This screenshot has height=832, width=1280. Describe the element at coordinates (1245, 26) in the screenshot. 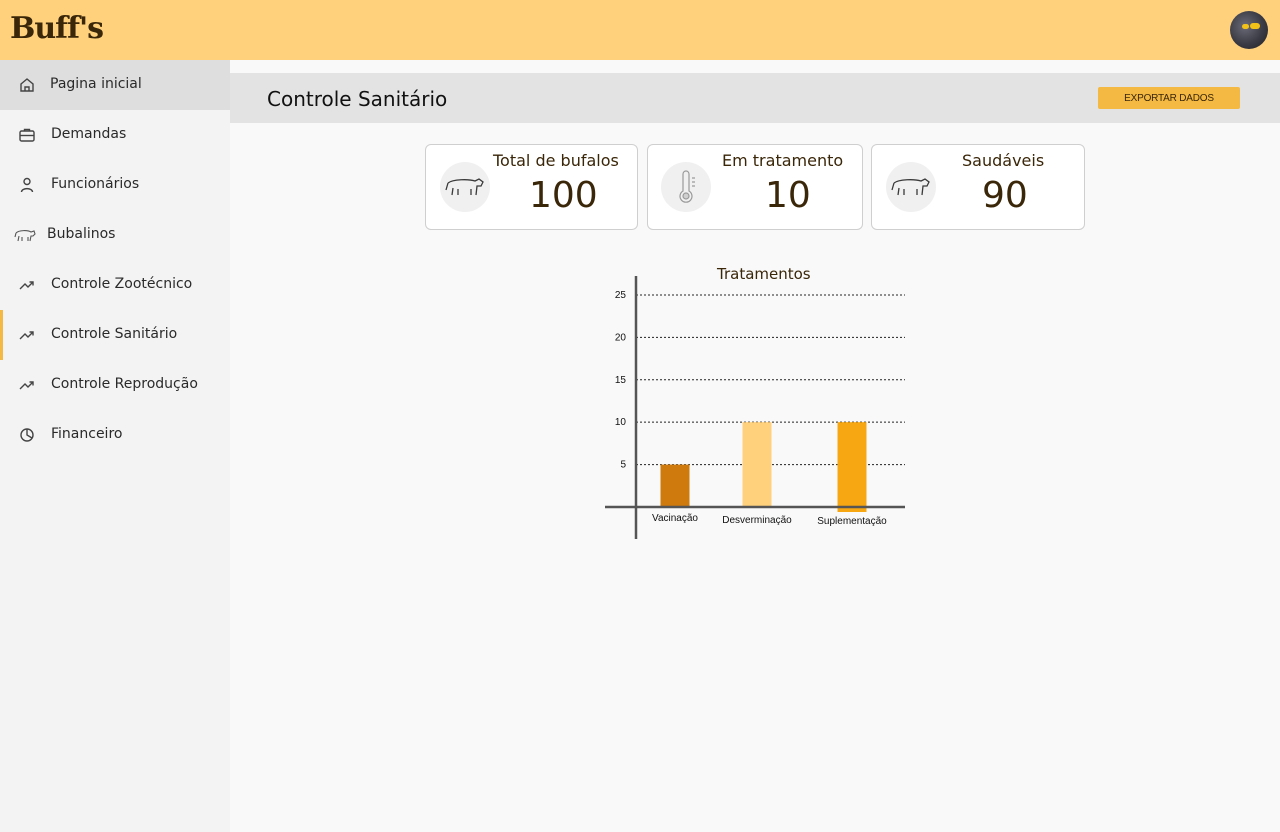

I see `avatar-eye-left` at that location.